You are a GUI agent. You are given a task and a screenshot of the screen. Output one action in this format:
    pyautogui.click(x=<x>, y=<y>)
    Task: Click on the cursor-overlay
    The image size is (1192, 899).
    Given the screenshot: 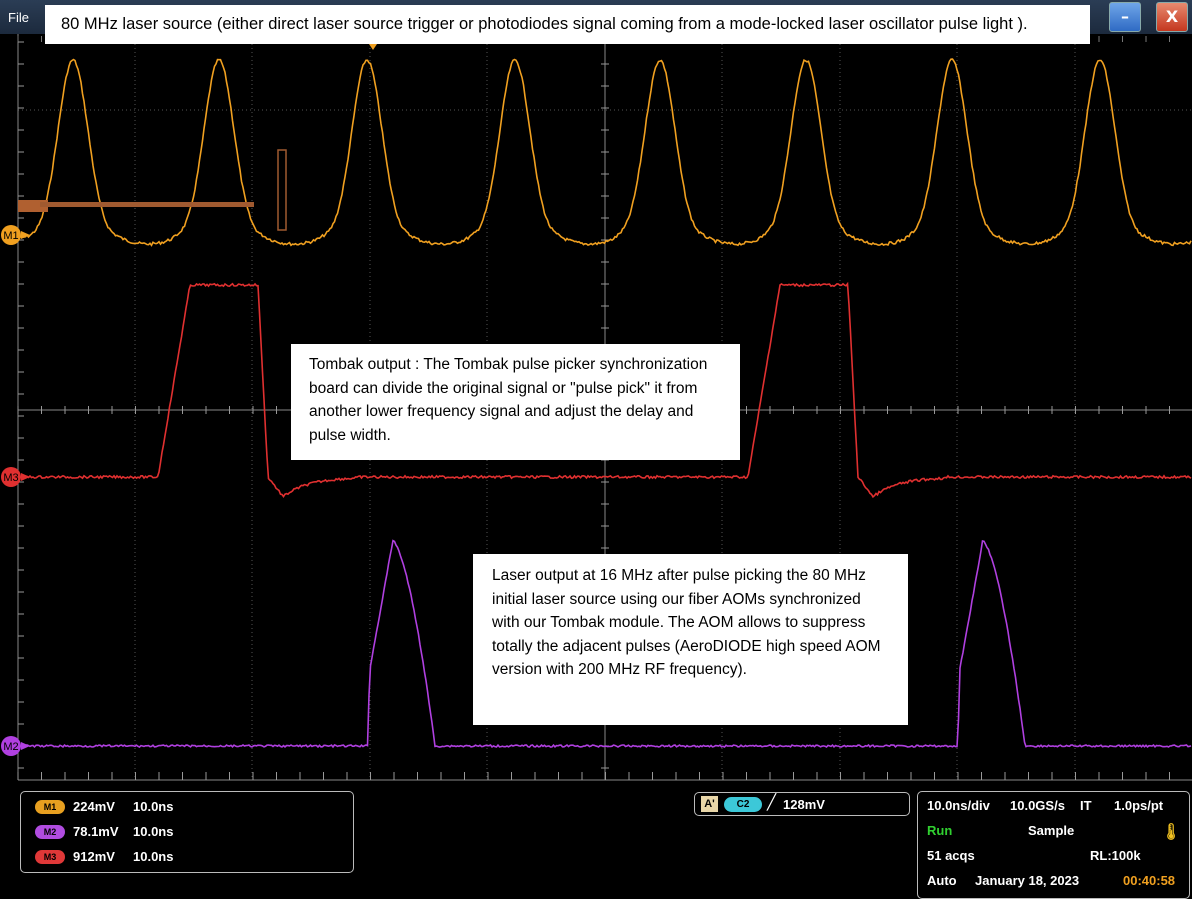 What is the action you would take?
    pyautogui.click(x=197, y=137)
    